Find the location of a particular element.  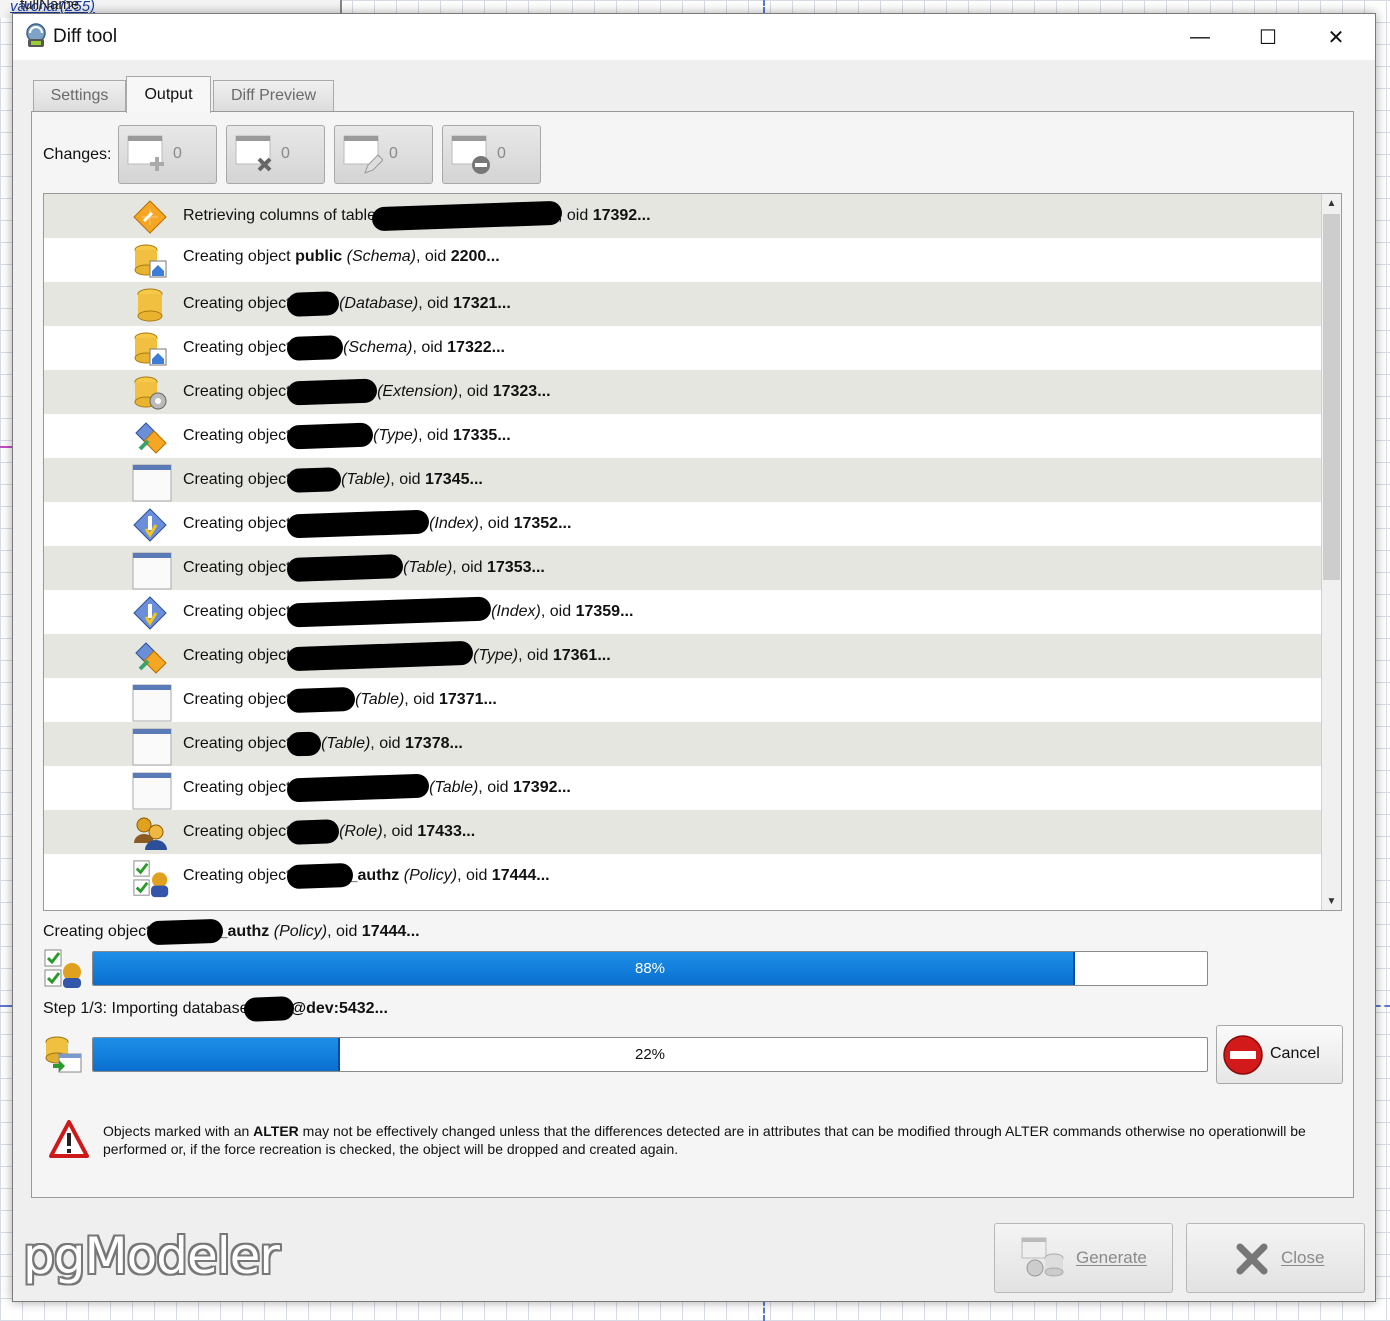

warning-icon is located at coordinates (69, 1139).